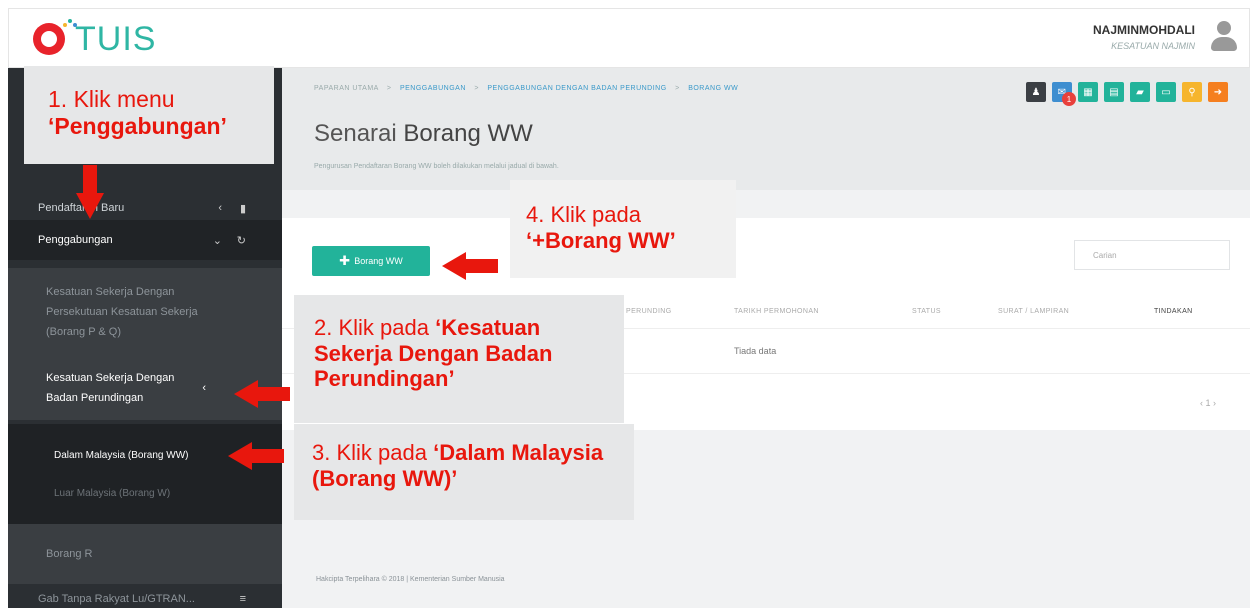 Image resolution: width=1257 pixels, height=608 pixels. I want to click on sidebar-item-dalam-malaysia: Dalam Malaysia (Borang WW), so click(121, 455).